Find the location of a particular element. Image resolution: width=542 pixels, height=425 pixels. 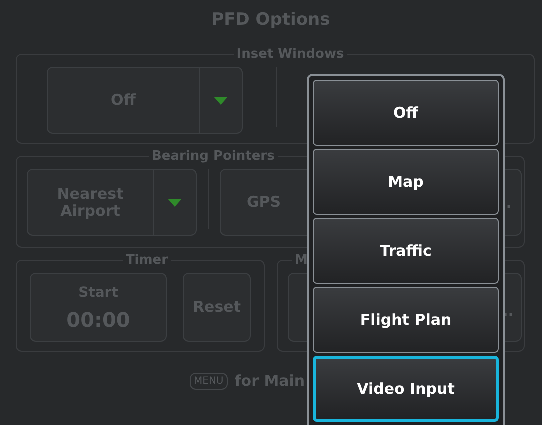

menu-option: Off is located at coordinates (406, 113).